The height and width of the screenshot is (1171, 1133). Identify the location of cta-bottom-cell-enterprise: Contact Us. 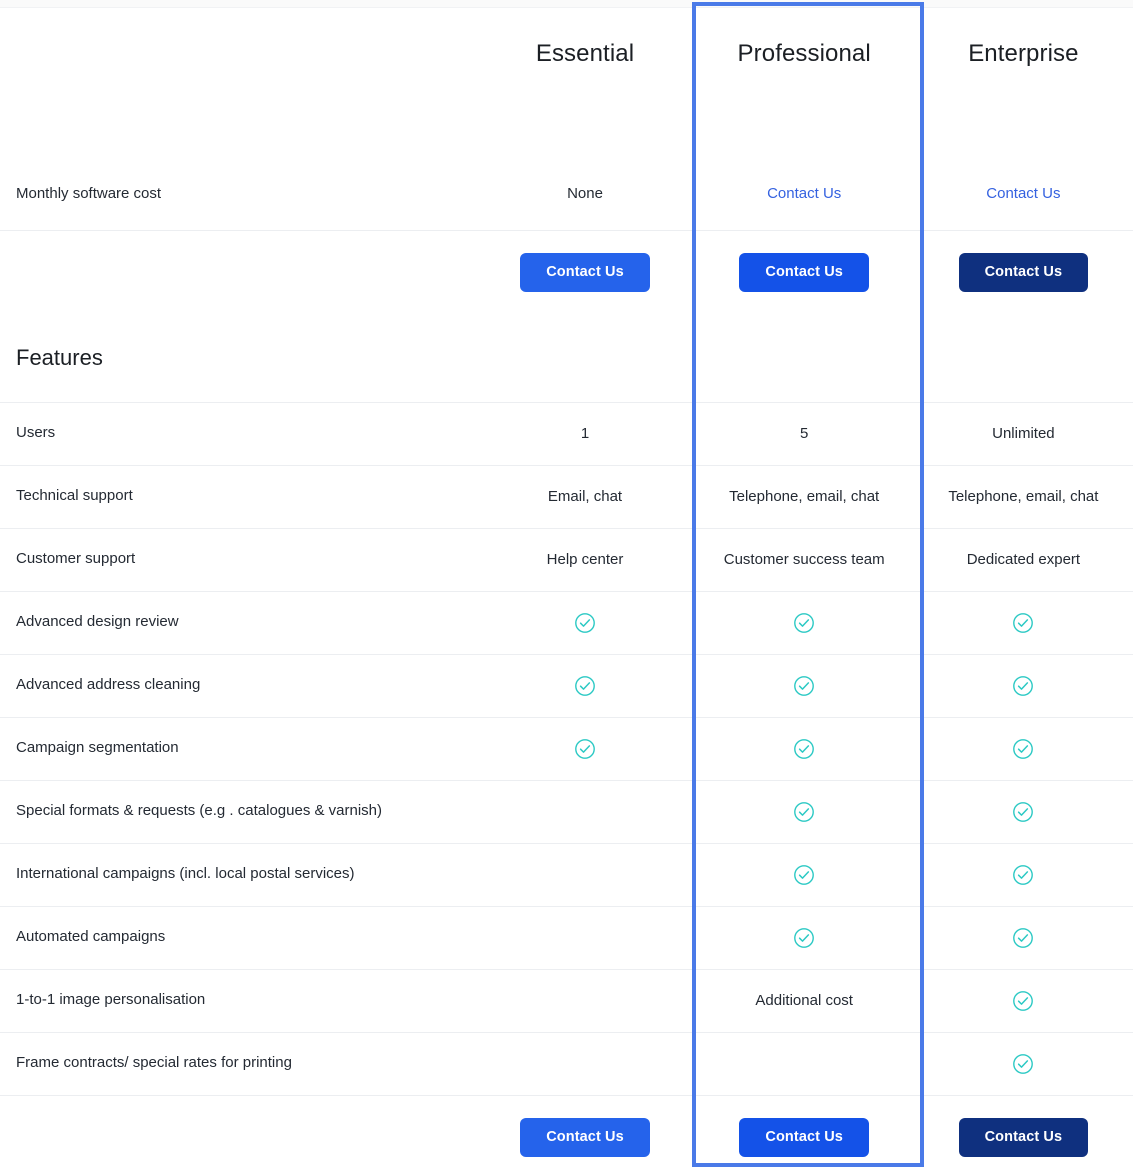
(1023, 1133).